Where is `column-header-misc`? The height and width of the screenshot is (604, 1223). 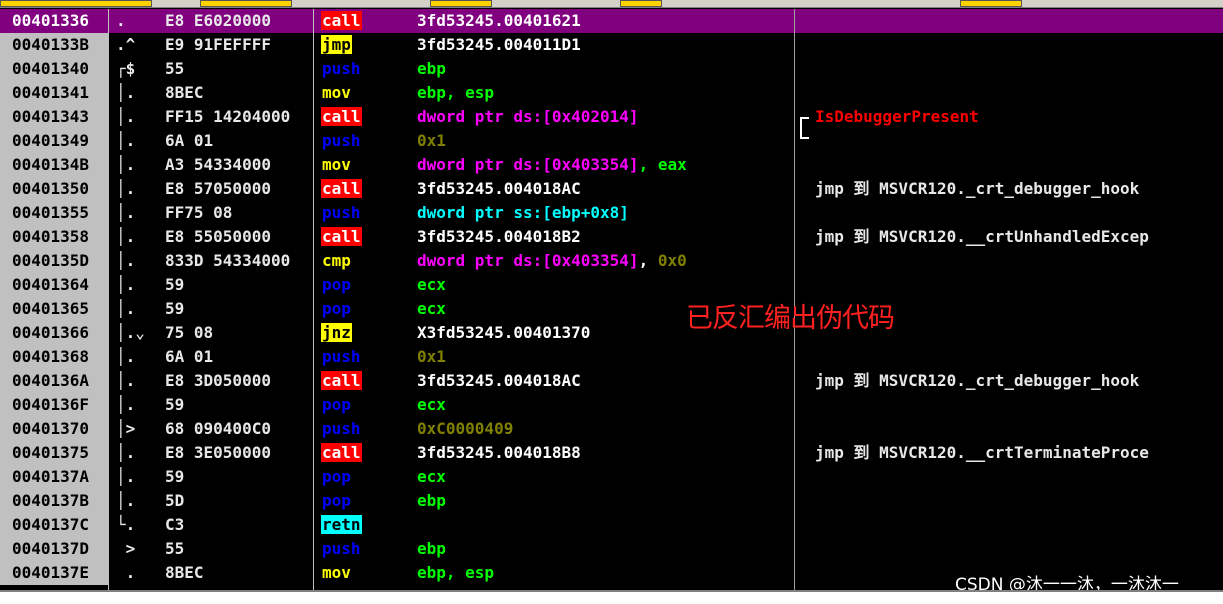
column-header-misc is located at coordinates (641, 3).